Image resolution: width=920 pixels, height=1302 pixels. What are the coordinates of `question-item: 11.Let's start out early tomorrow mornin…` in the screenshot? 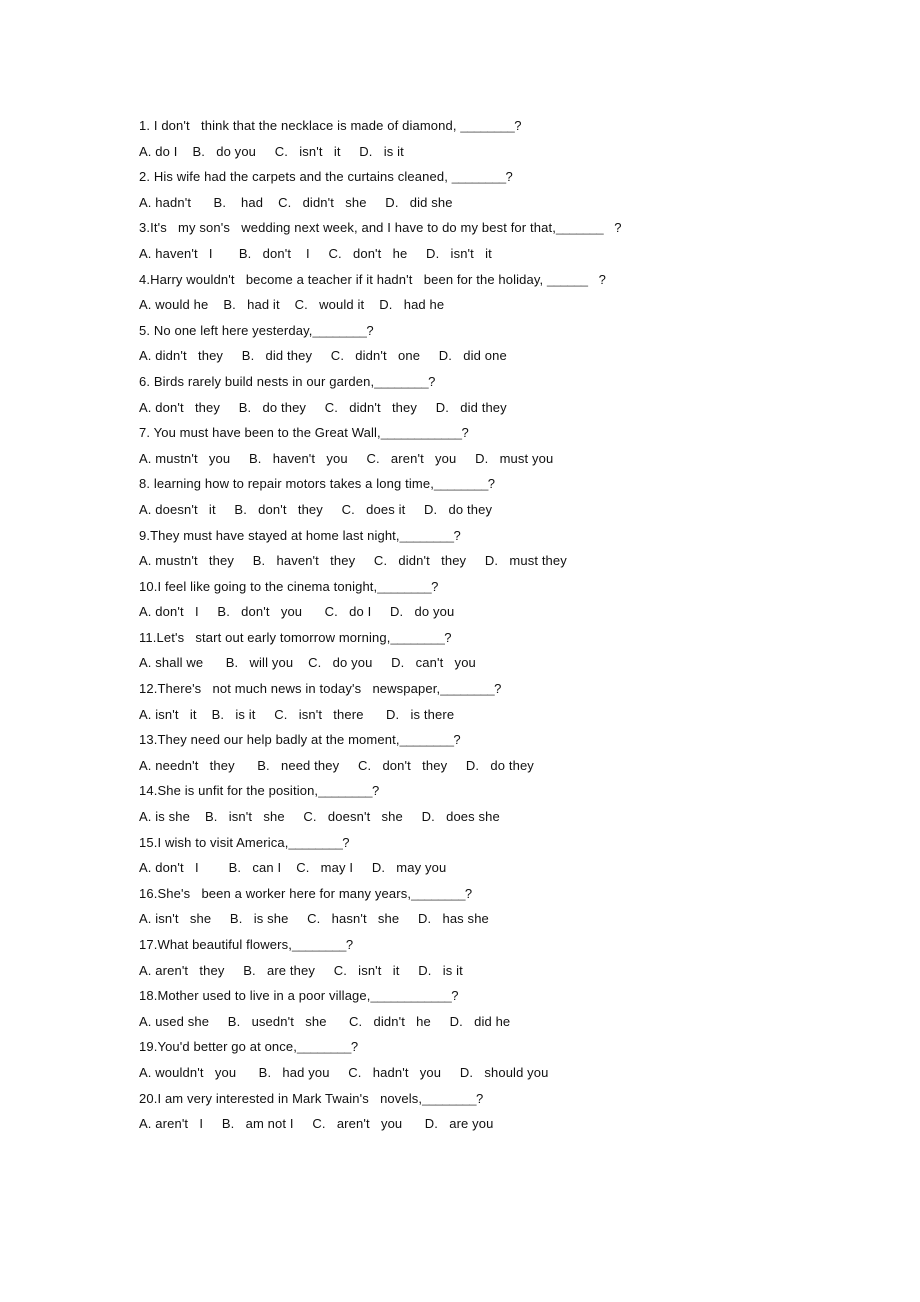 It's located at (509, 650).